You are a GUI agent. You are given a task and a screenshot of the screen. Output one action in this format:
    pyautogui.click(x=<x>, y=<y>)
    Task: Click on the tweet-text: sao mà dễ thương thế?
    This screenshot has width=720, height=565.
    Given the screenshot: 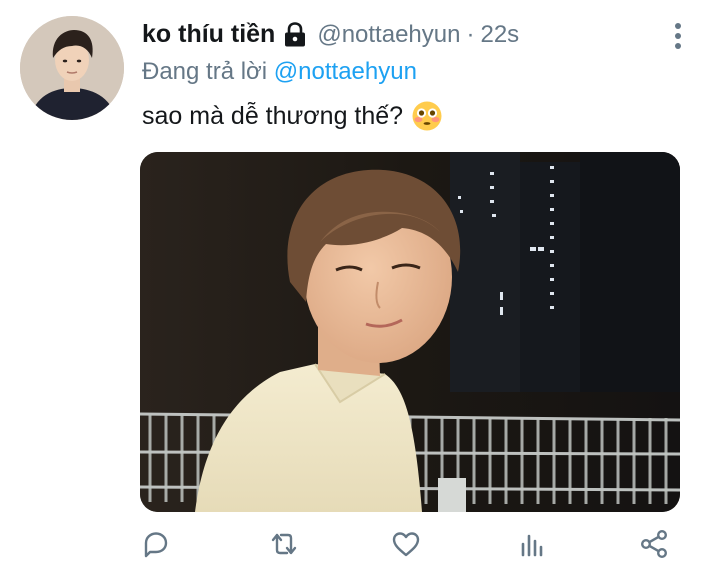 What is the action you would take?
    pyautogui.click(x=292, y=116)
    